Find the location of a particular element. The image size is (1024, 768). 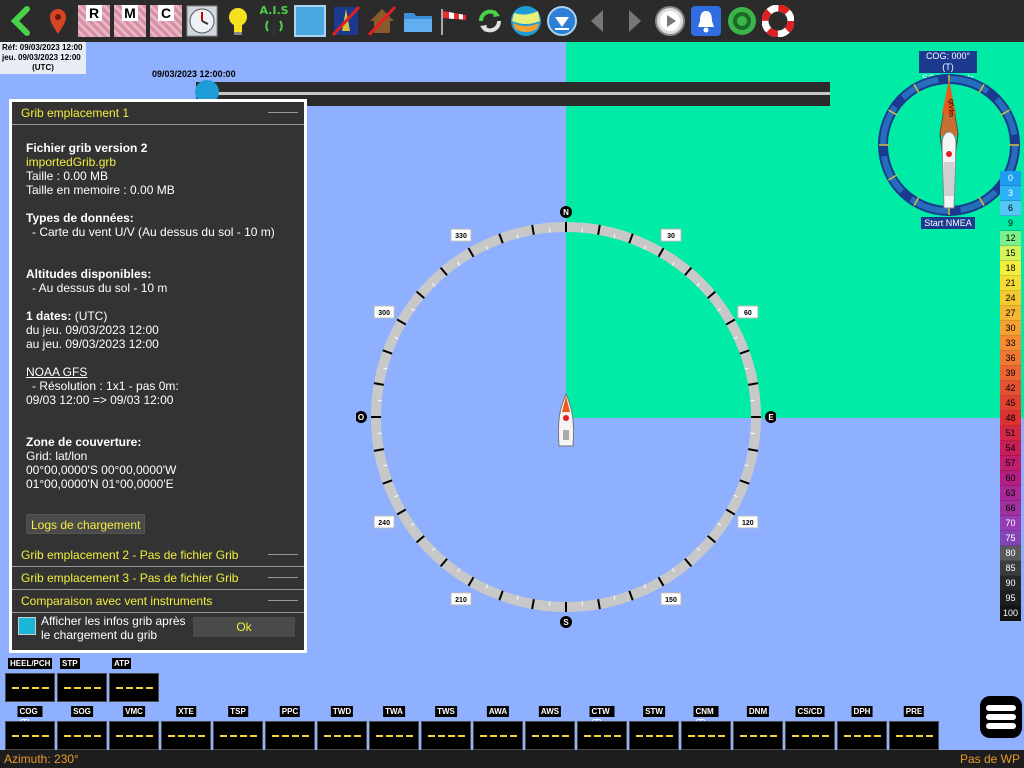

instrument-cs-cd: CS/CD is located at coordinates (810, 728).